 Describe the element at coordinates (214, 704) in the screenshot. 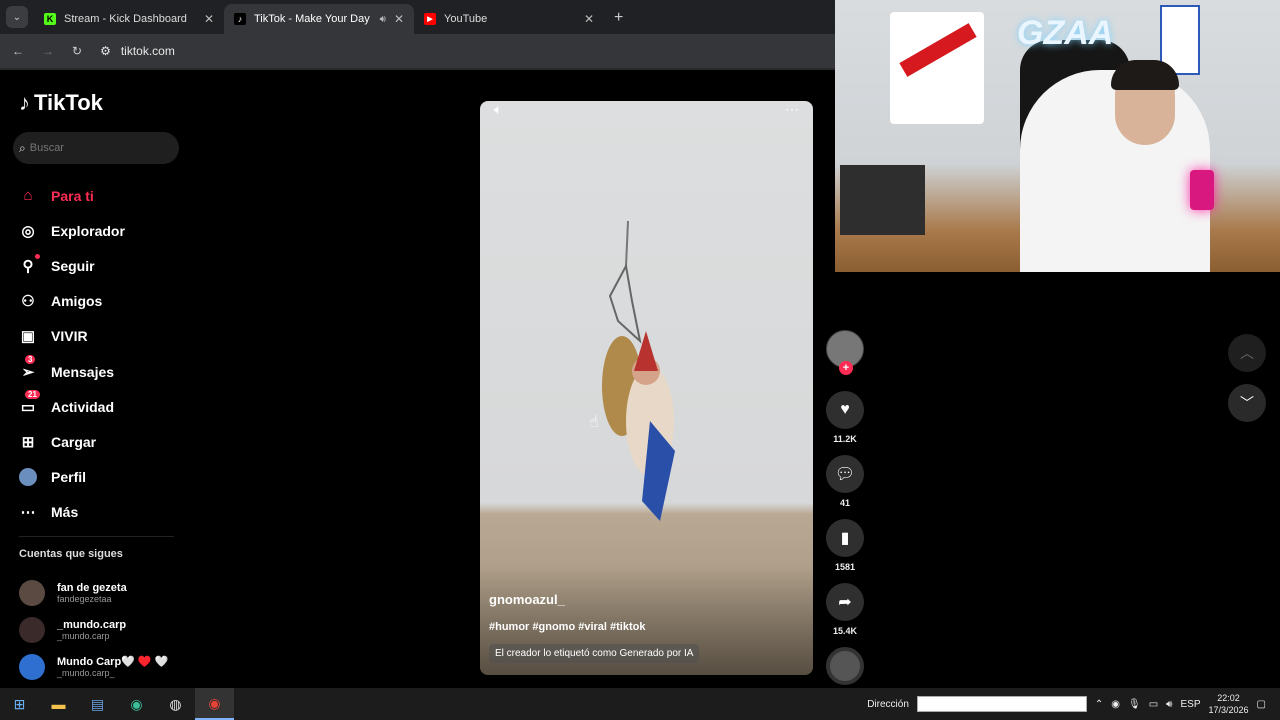

I see `chrome-icon: ◉` at that location.